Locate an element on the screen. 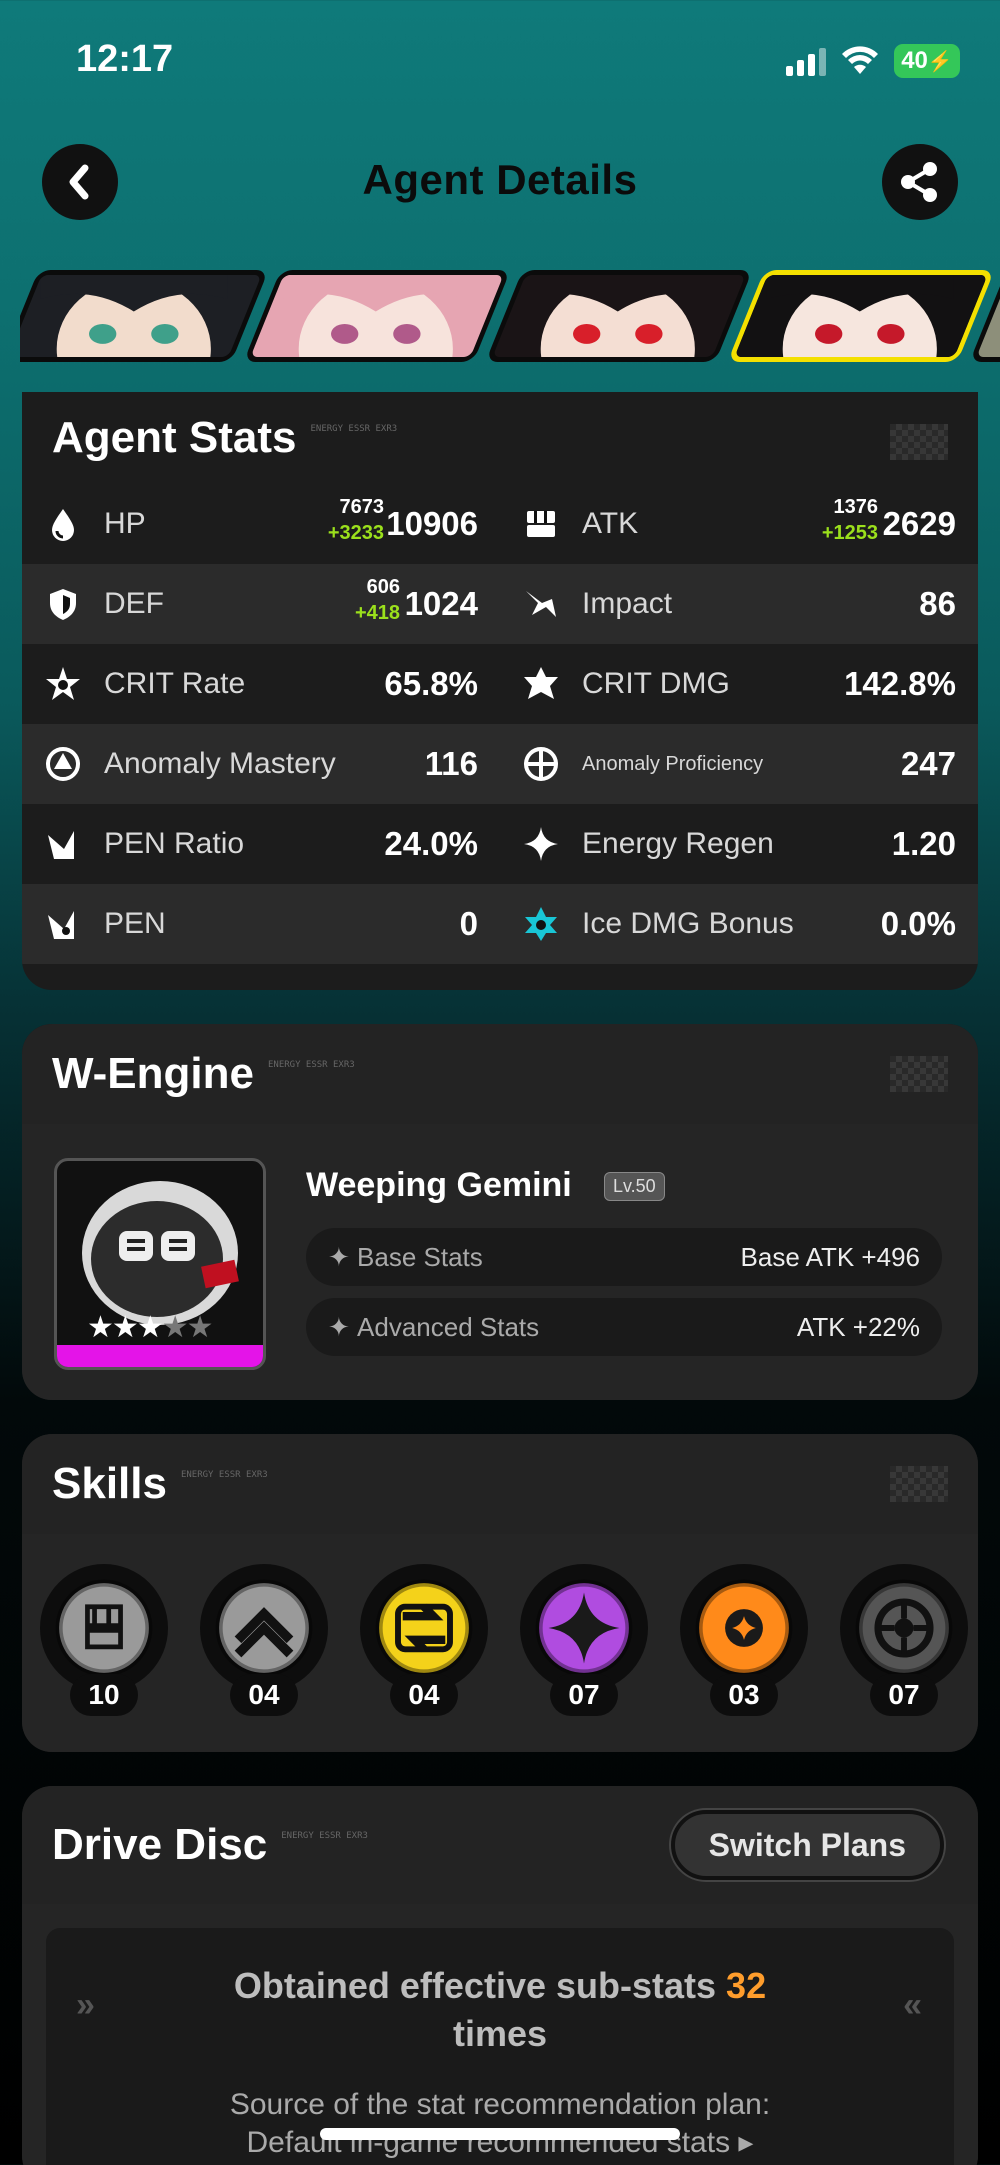 The height and width of the screenshot is (2165, 1000). skill-item: 10 is located at coordinates (104, 1644).